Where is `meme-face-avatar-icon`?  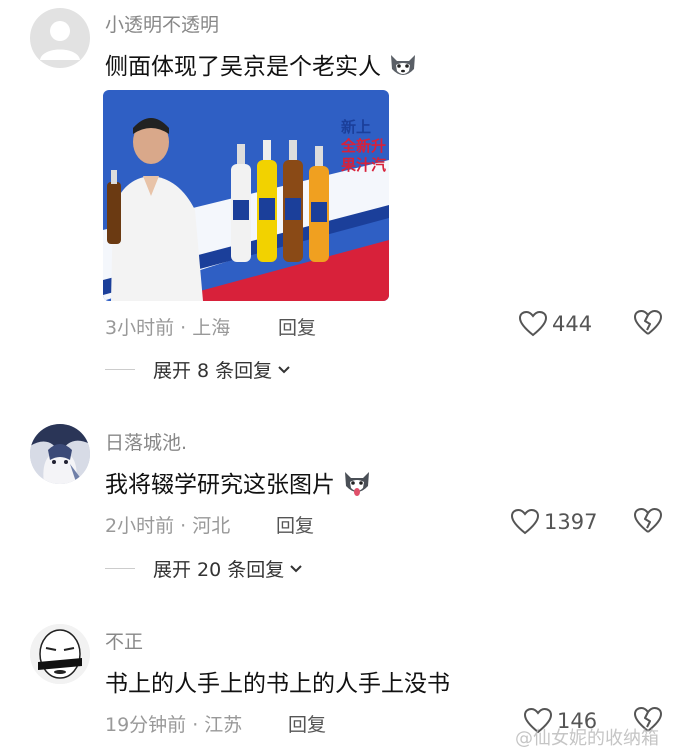
meme-face-avatar-icon is located at coordinates (60, 654).